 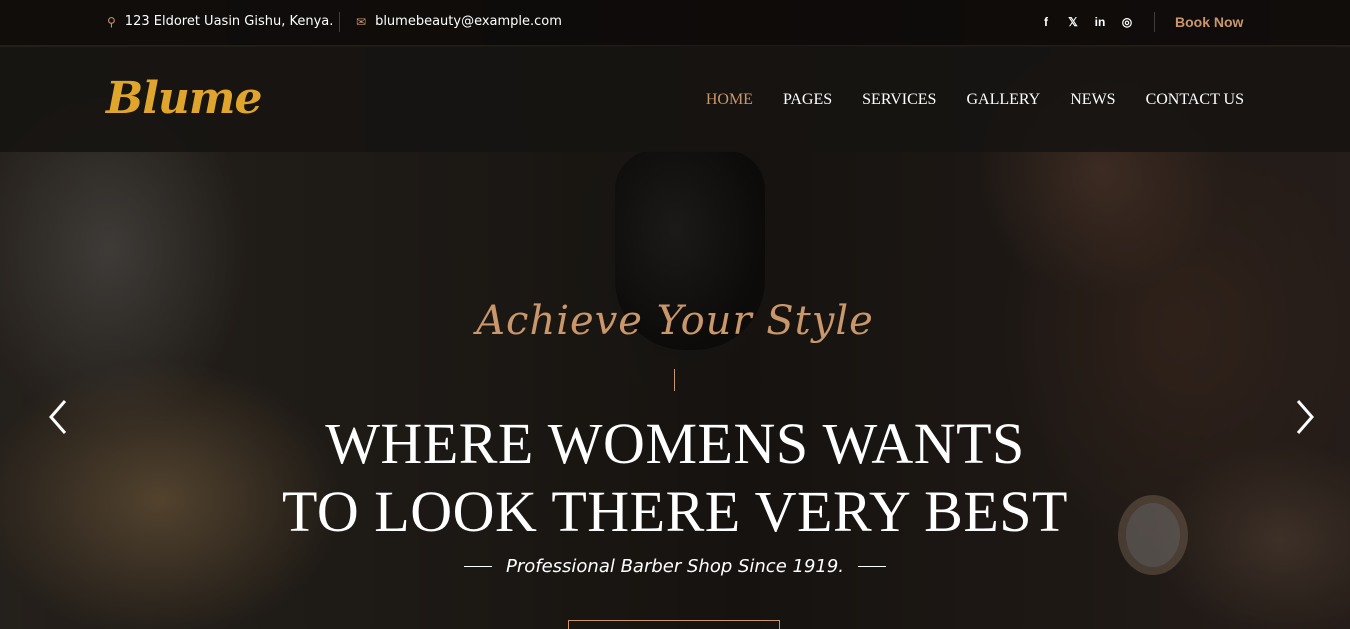 What do you see at coordinates (468, 21) in the screenshot?
I see `email-text: blumebeauty@example.com` at bounding box center [468, 21].